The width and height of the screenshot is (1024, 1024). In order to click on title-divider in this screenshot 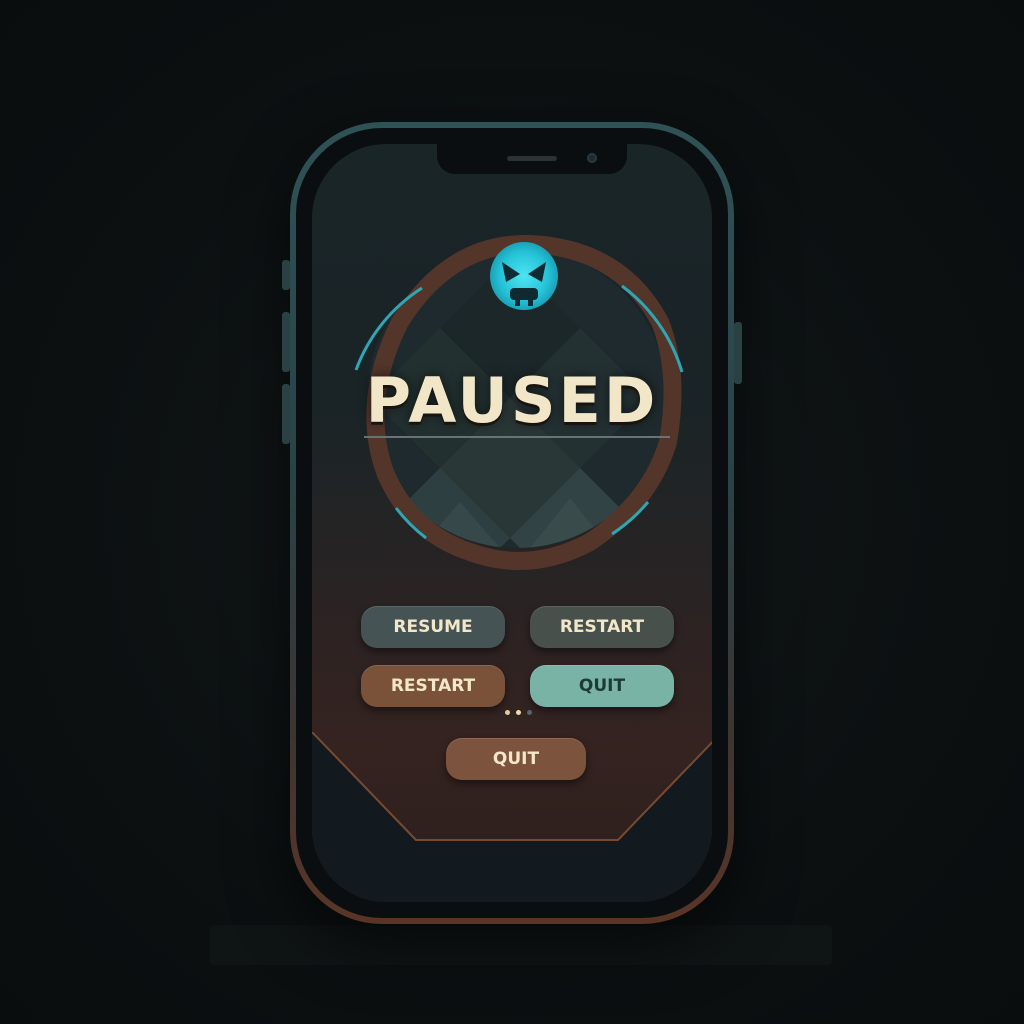, I will do `click(517, 437)`.